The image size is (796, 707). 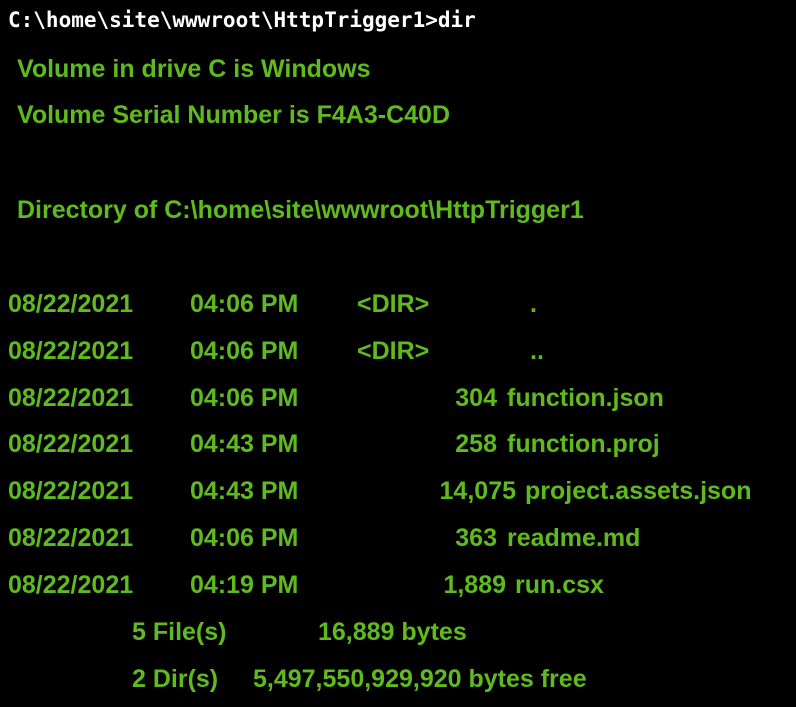 What do you see at coordinates (194, 69) in the screenshot?
I see `volume-label-line: Volume in drive C is Windows` at bounding box center [194, 69].